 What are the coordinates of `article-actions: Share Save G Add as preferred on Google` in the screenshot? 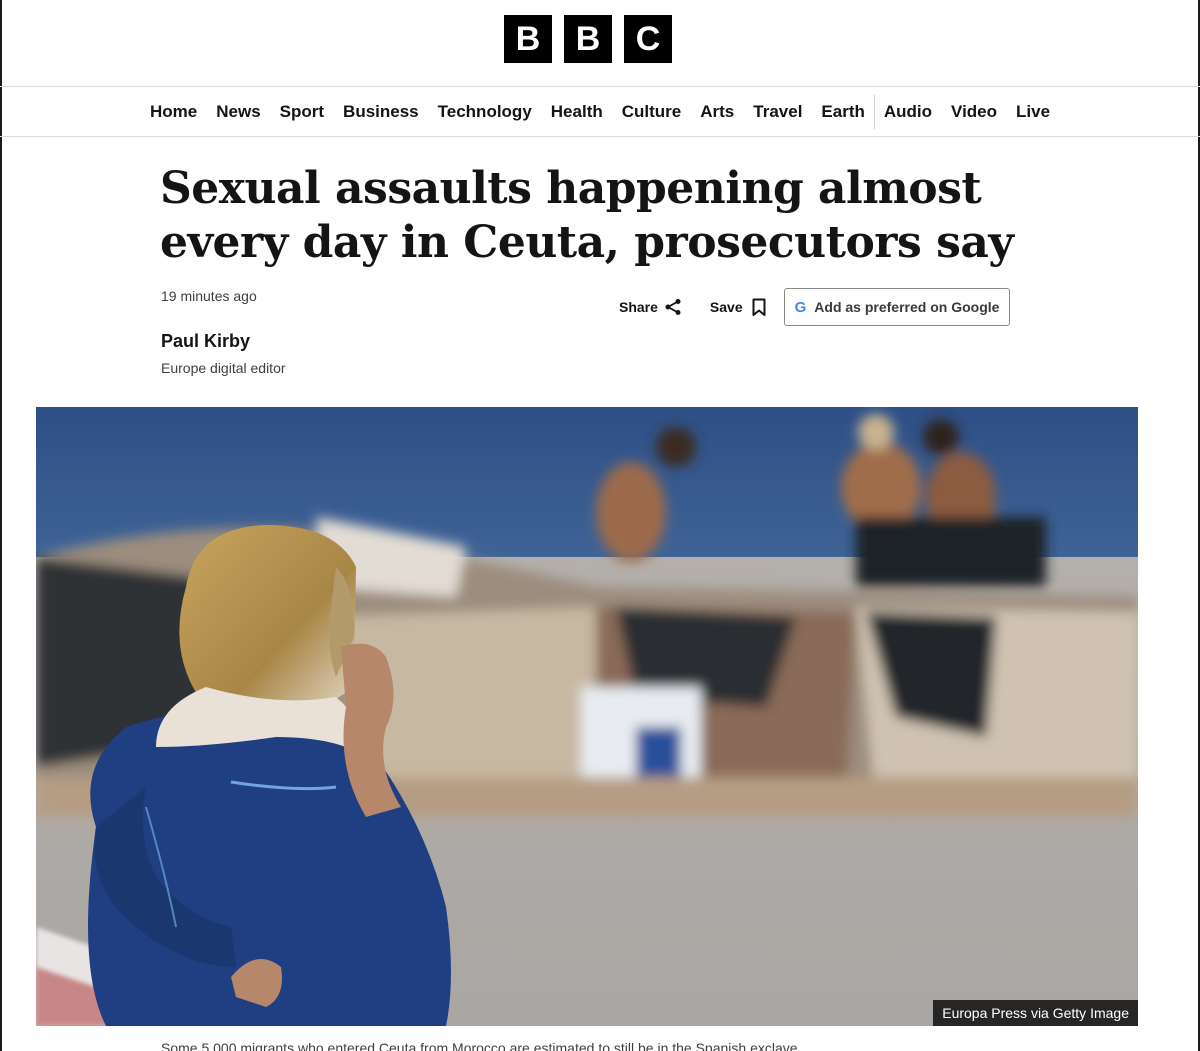 It's located at (815, 307).